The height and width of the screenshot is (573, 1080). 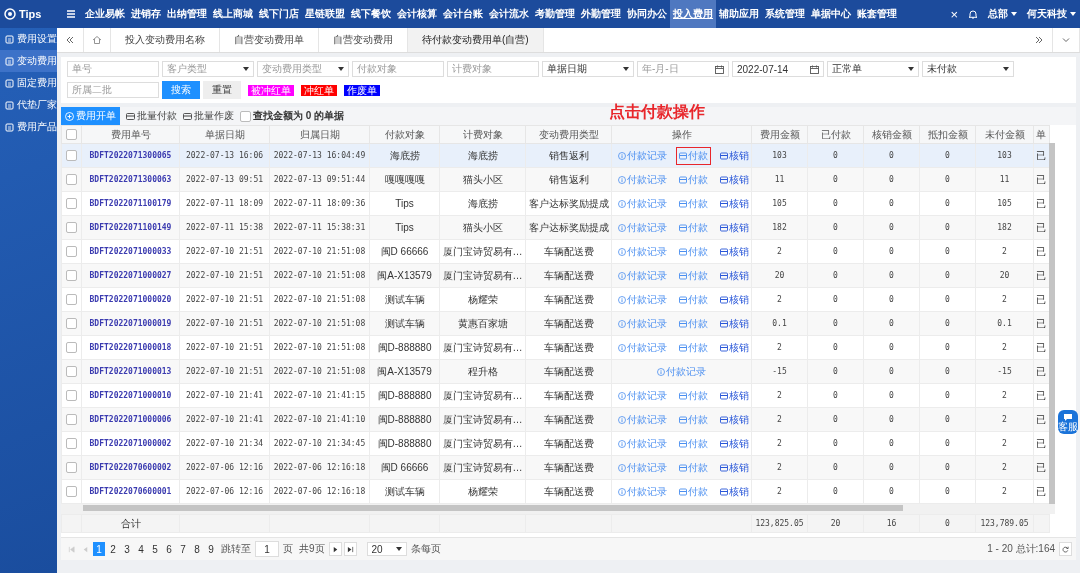 What do you see at coordinates (105, 14) in the screenshot?
I see `nav-item: 企业易帐` at bounding box center [105, 14].